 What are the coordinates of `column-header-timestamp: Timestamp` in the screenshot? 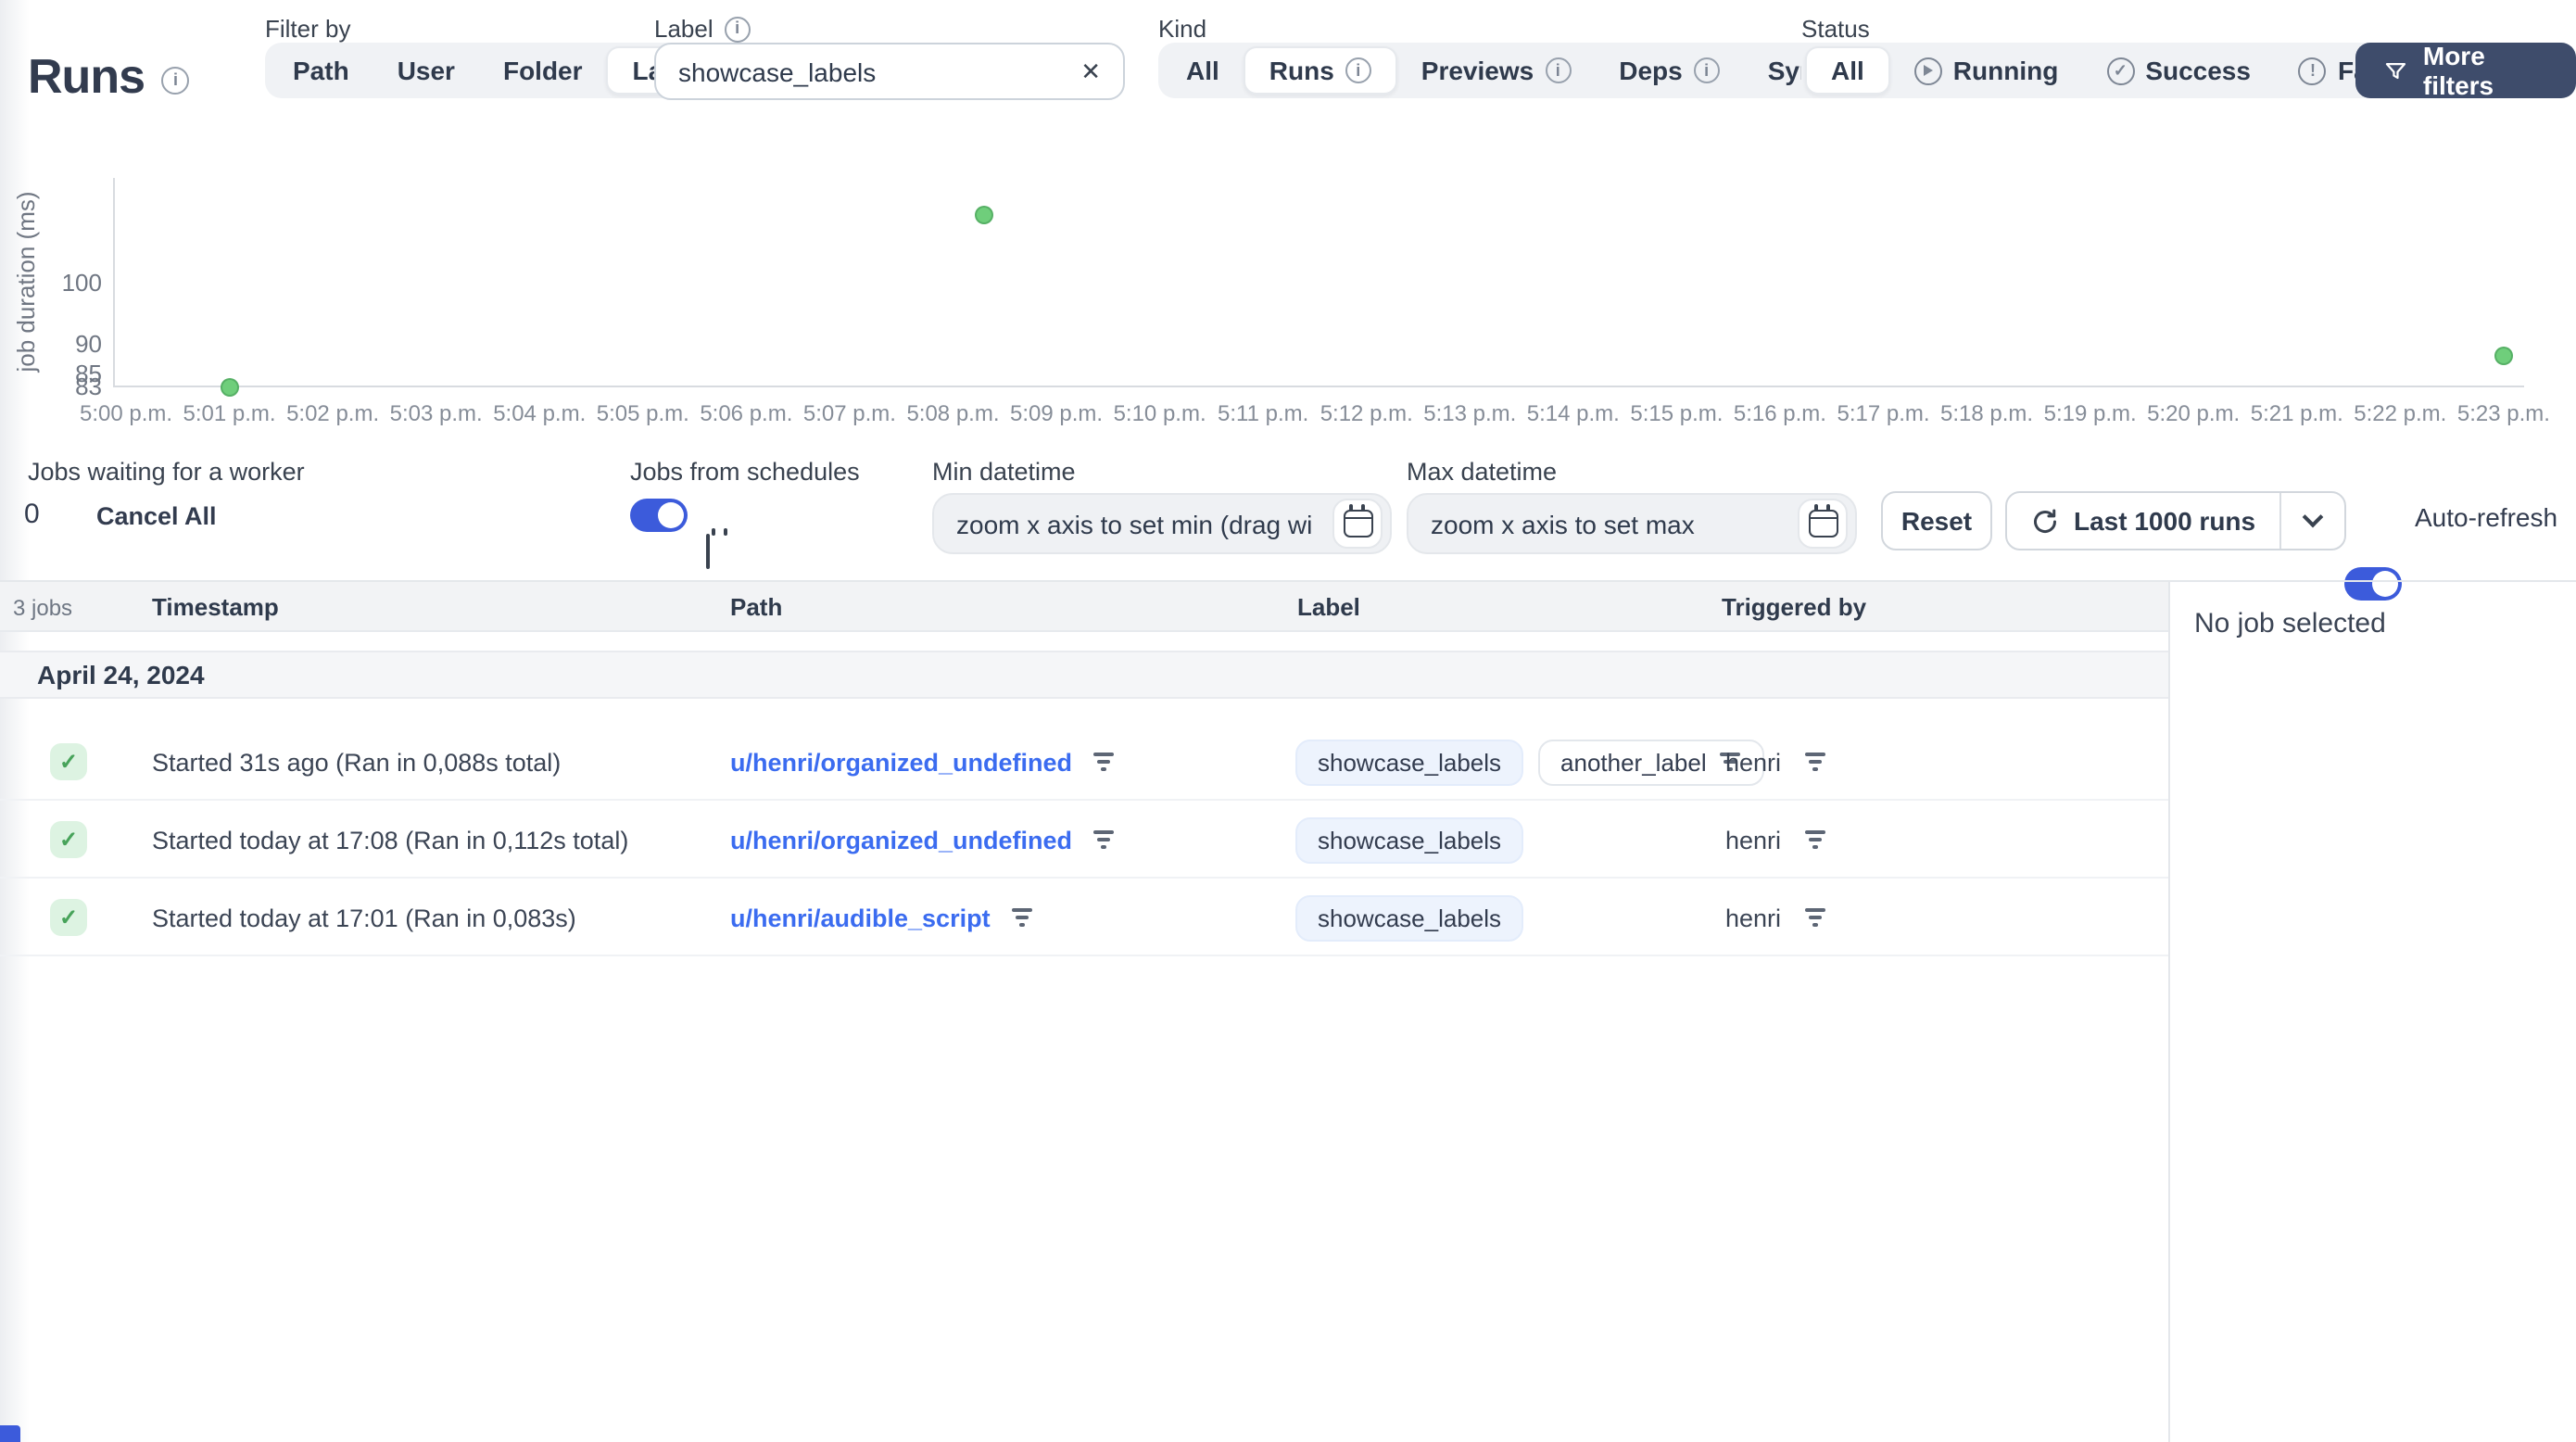 It's located at (216, 607).